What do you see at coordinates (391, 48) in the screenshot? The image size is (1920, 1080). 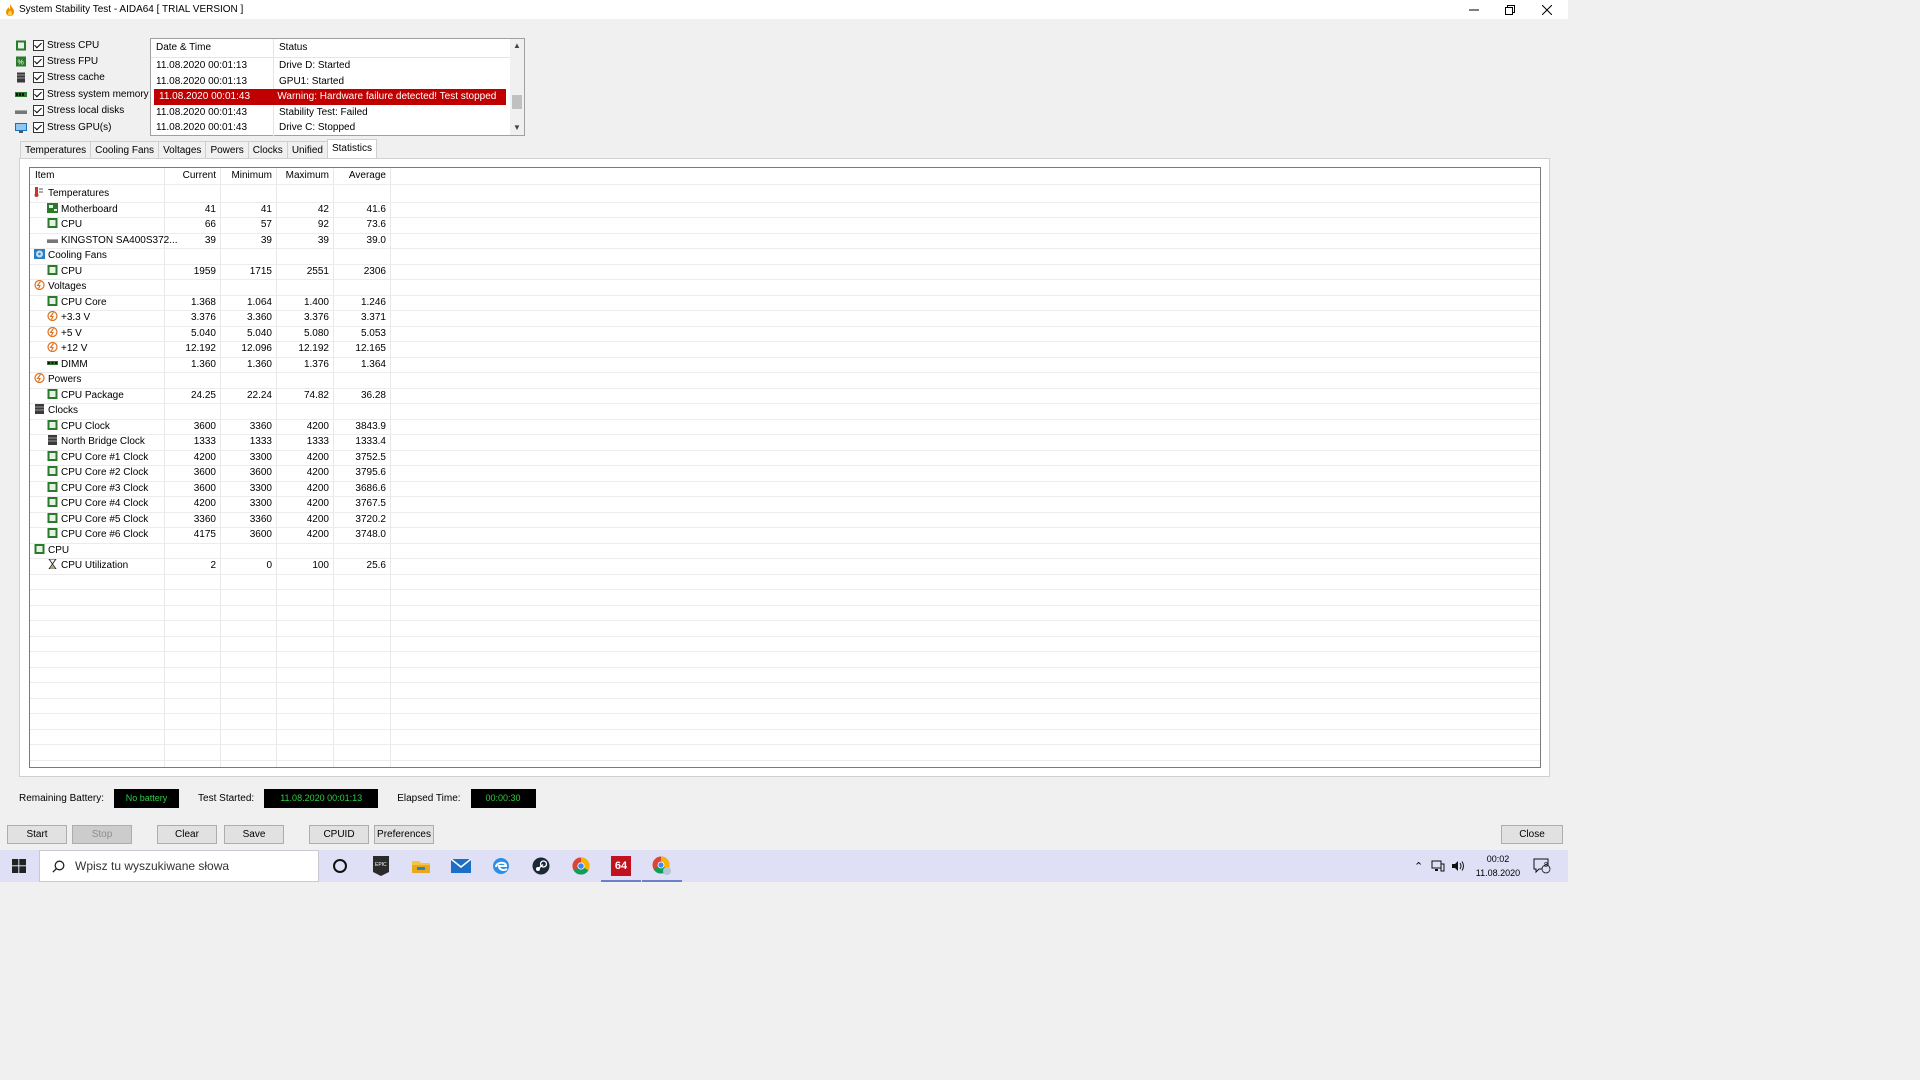 I see `log-header-status: Status` at bounding box center [391, 48].